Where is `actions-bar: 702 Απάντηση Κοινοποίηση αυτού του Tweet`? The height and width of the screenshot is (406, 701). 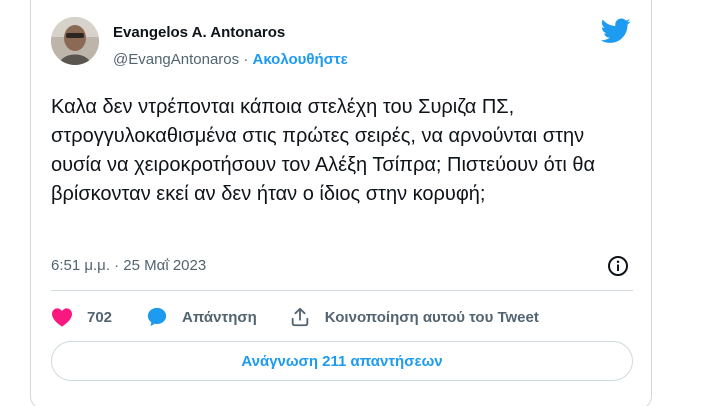 actions-bar: 702 Απάντηση Κοινοποίηση αυτού του Tweet is located at coordinates (295, 317).